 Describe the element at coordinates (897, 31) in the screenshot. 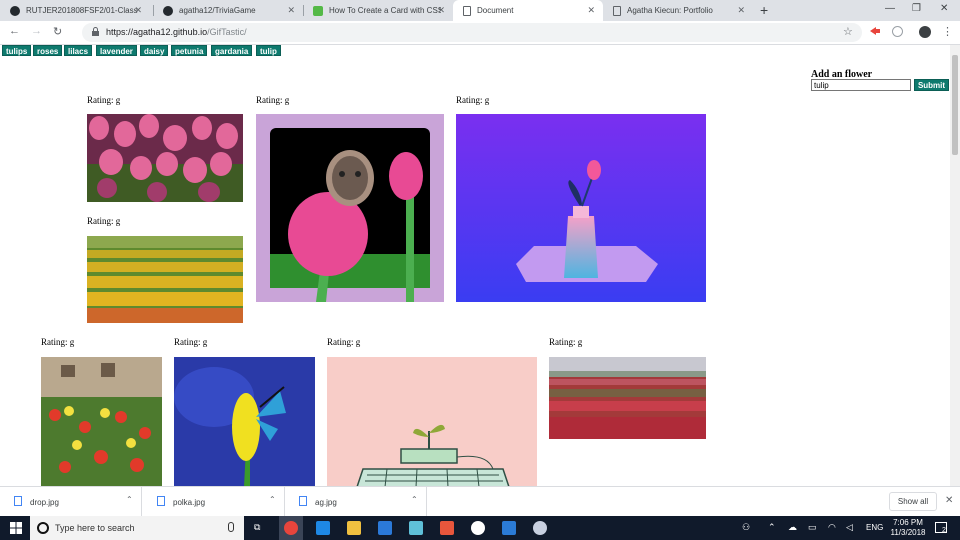

I see `extension-circle-icon` at that location.